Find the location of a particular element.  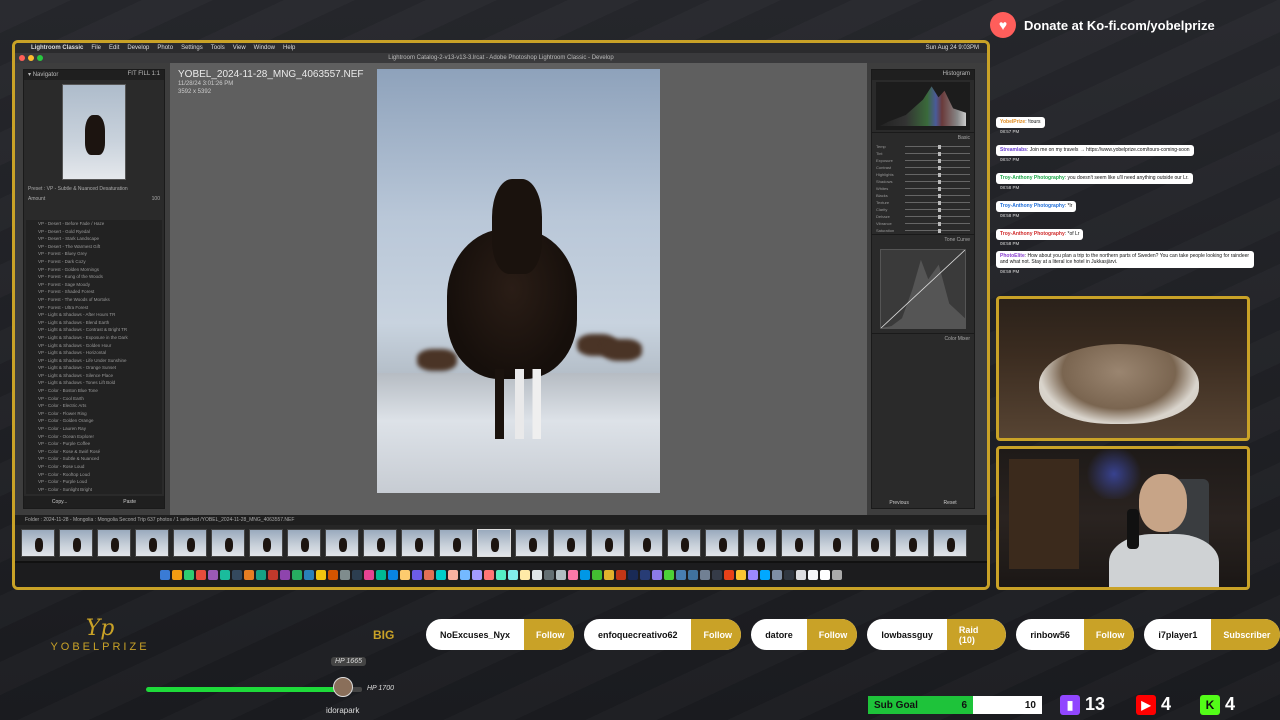

slider-dehaze: Dehaze is located at coordinates (923, 216).